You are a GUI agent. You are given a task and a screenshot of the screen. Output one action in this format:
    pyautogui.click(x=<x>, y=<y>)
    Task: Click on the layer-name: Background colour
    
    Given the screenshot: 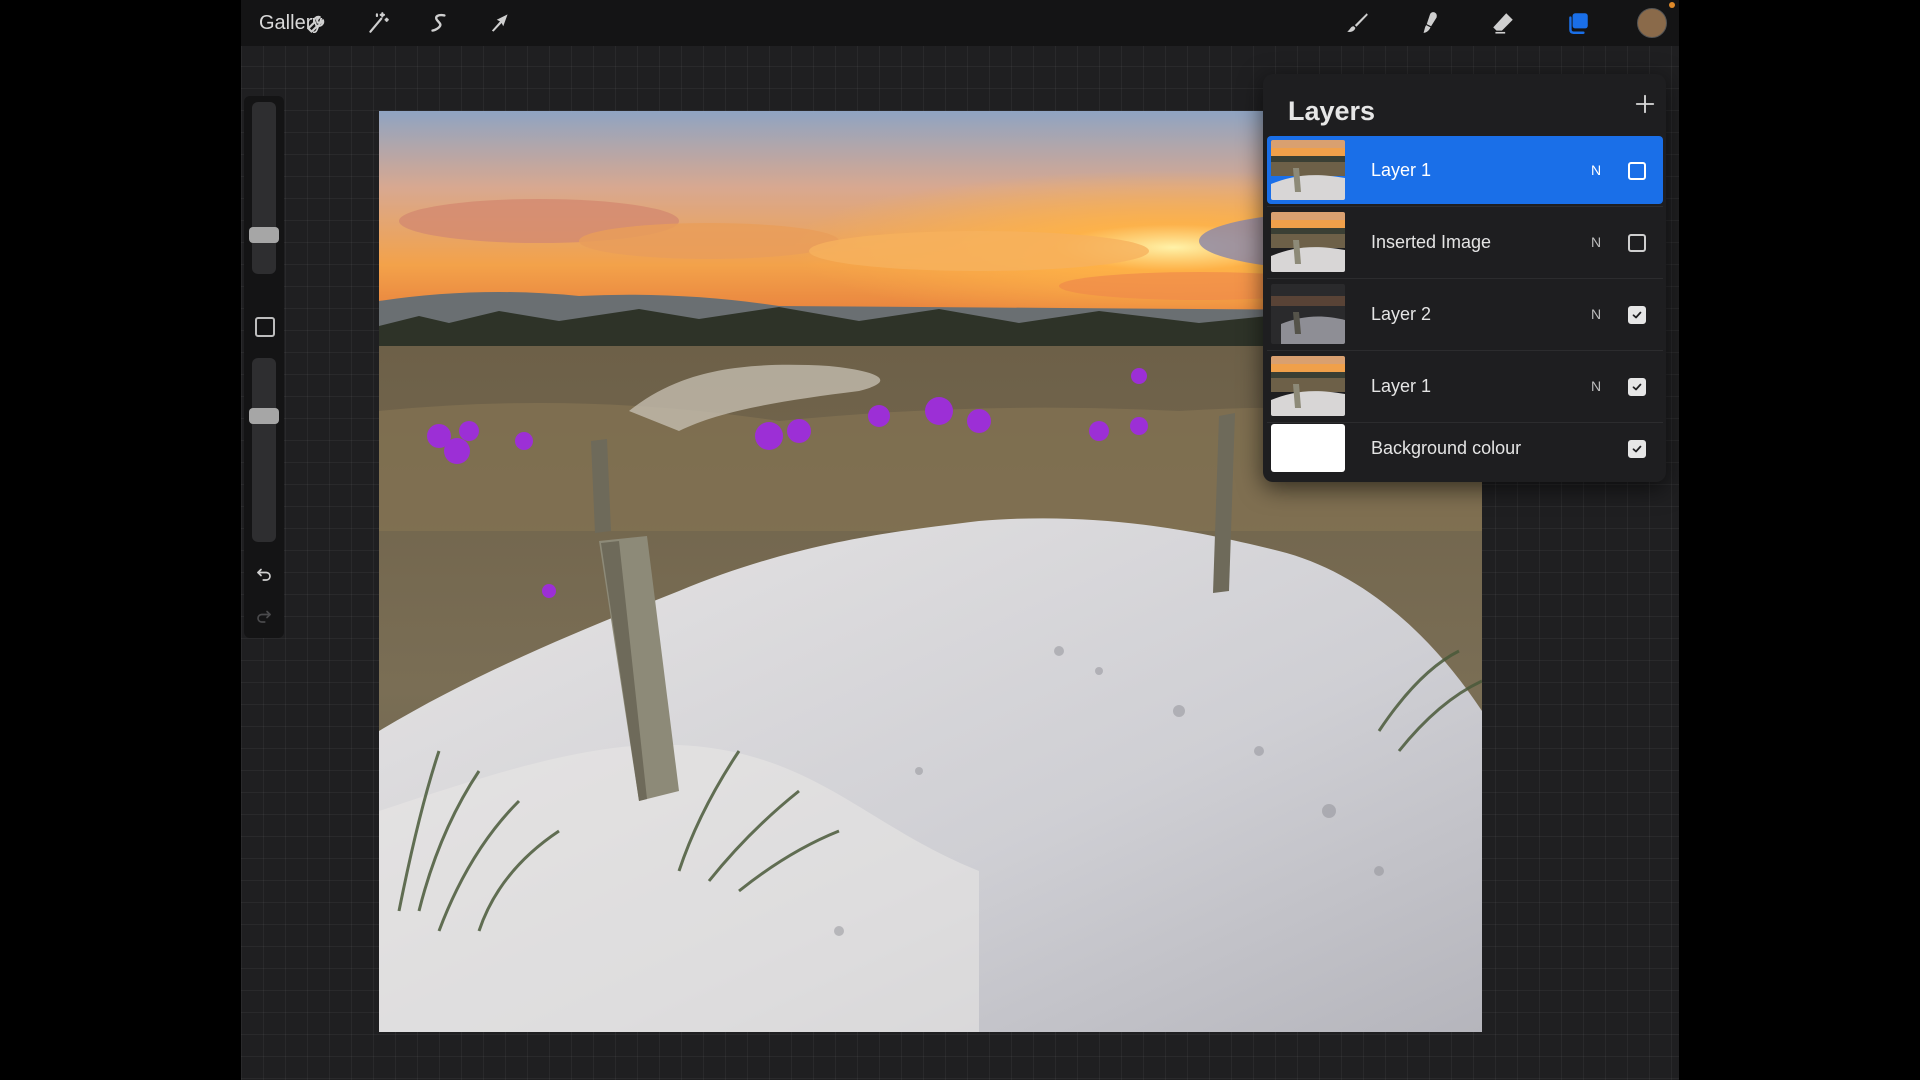 What is the action you would take?
    pyautogui.click(x=1446, y=448)
    